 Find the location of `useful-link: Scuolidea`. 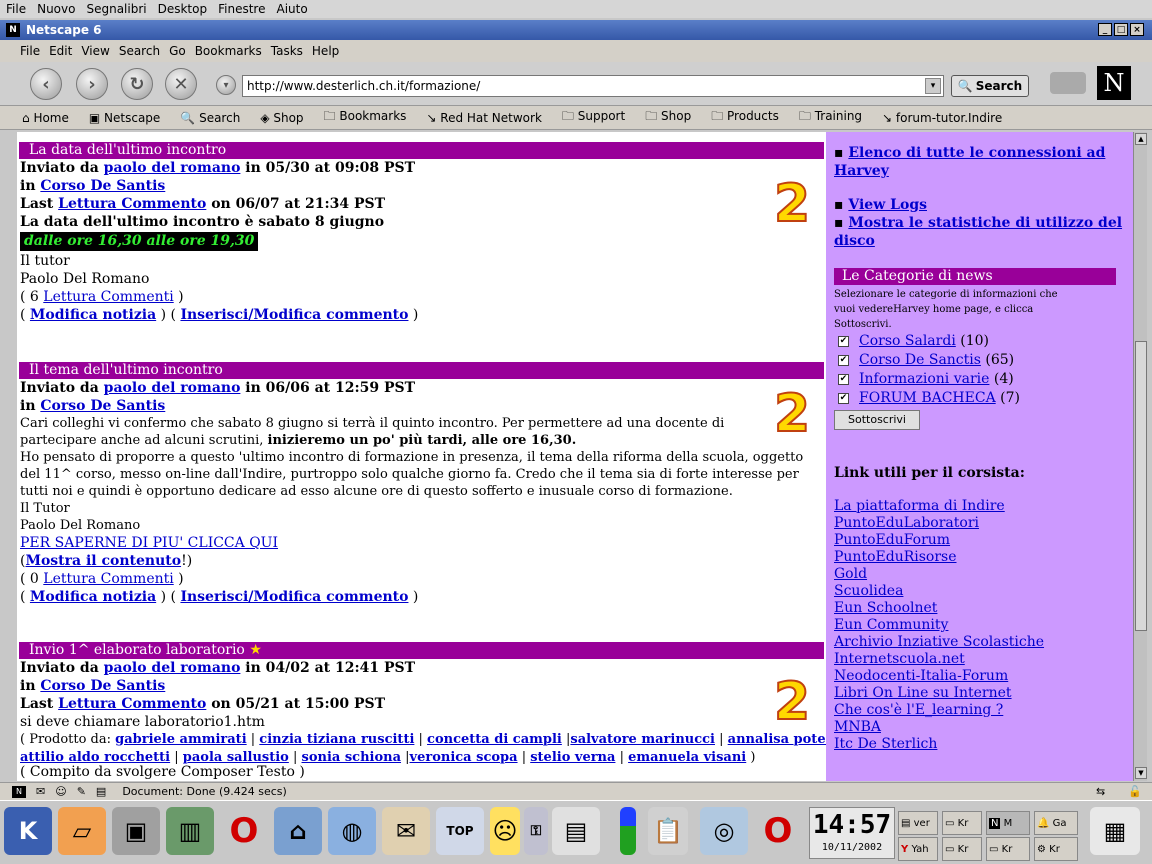

useful-link: Scuolidea is located at coordinates (980, 591).